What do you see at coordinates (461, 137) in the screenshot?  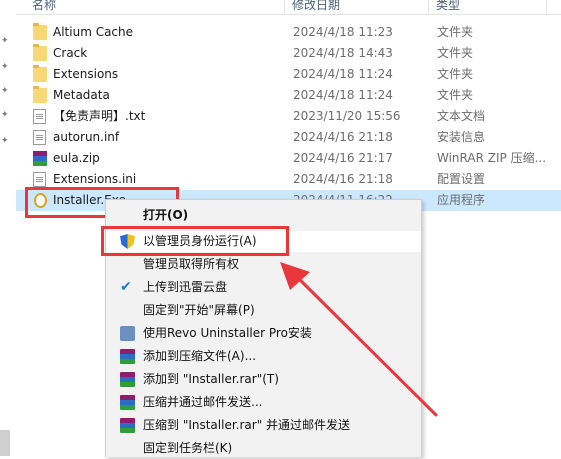 I see `file-type: 安装信息` at bounding box center [461, 137].